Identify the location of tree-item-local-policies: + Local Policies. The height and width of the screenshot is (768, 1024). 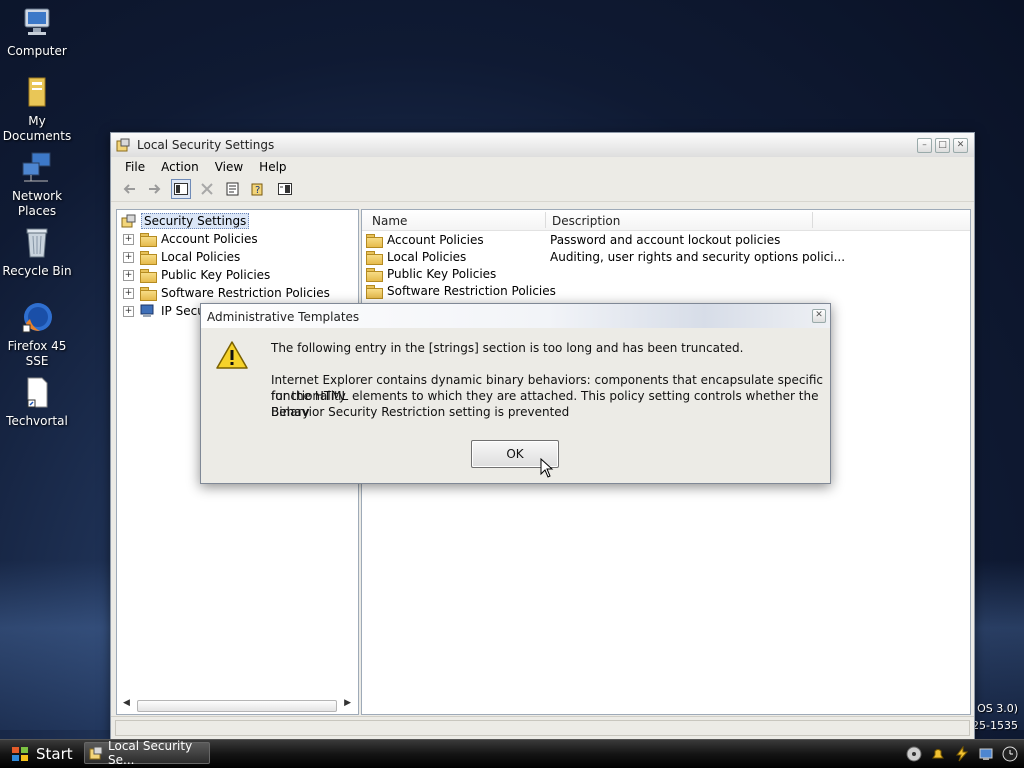
(181, 257).